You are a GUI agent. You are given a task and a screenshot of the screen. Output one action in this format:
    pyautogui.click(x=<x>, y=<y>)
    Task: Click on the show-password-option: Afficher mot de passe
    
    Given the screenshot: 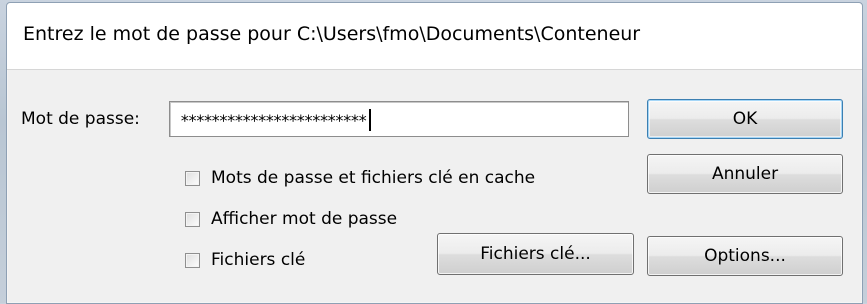 What is the action you would take?
    pyautogui.click(x=291, y=219)
    